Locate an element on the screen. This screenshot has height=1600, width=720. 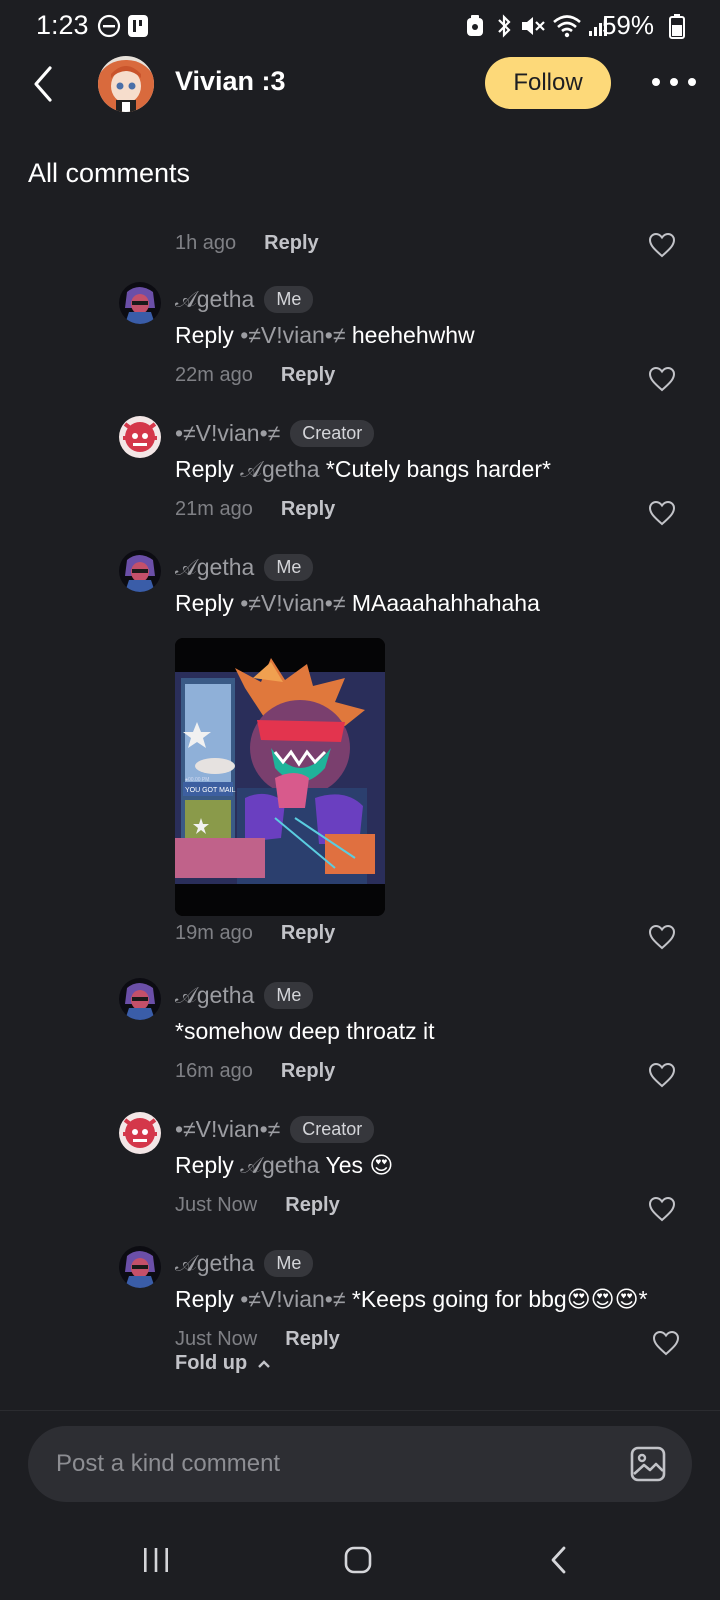
back-button is located at coordinates (46, 84).